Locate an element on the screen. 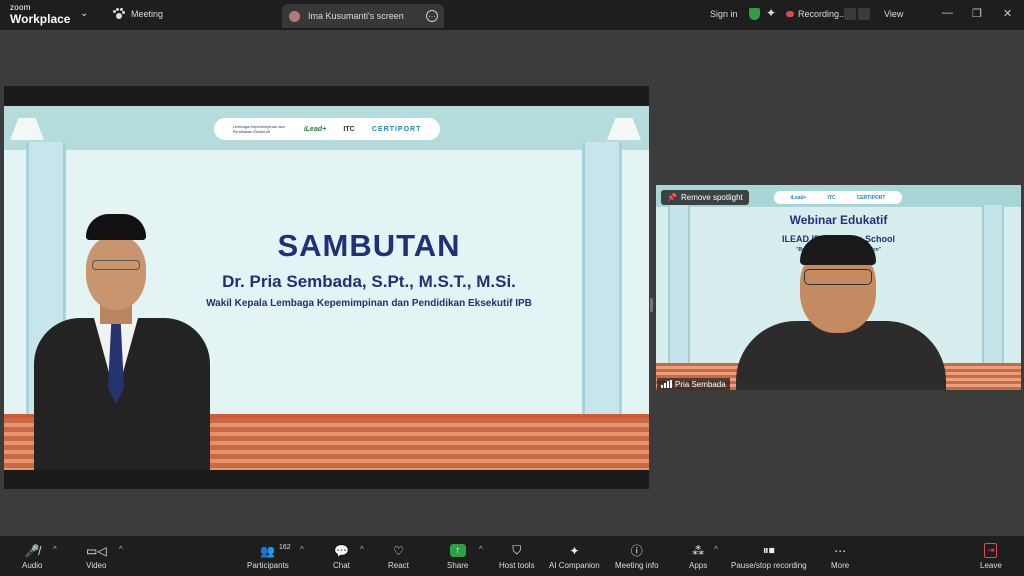 This screenshot has width=1024, height=576. leave-button: ⇥ Leave is located at coordinates (991, 556).